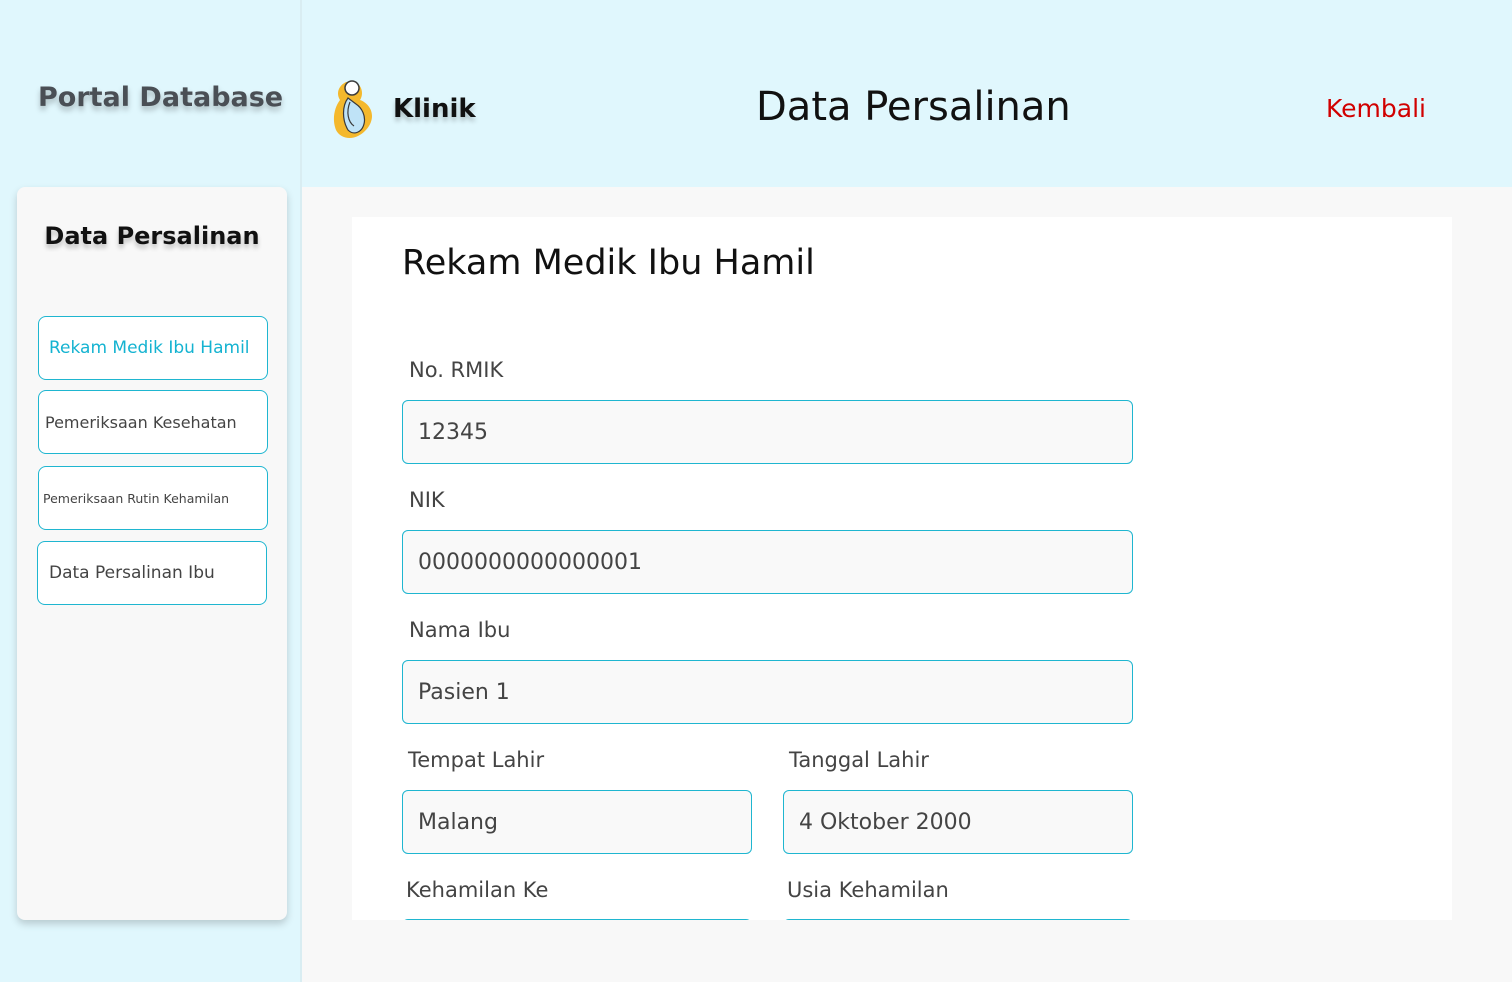 The height and width of the screenshot is (982, 1512). I want to click on usia-kehamilan-label: Usia Kehamilan, so click(868, 890).